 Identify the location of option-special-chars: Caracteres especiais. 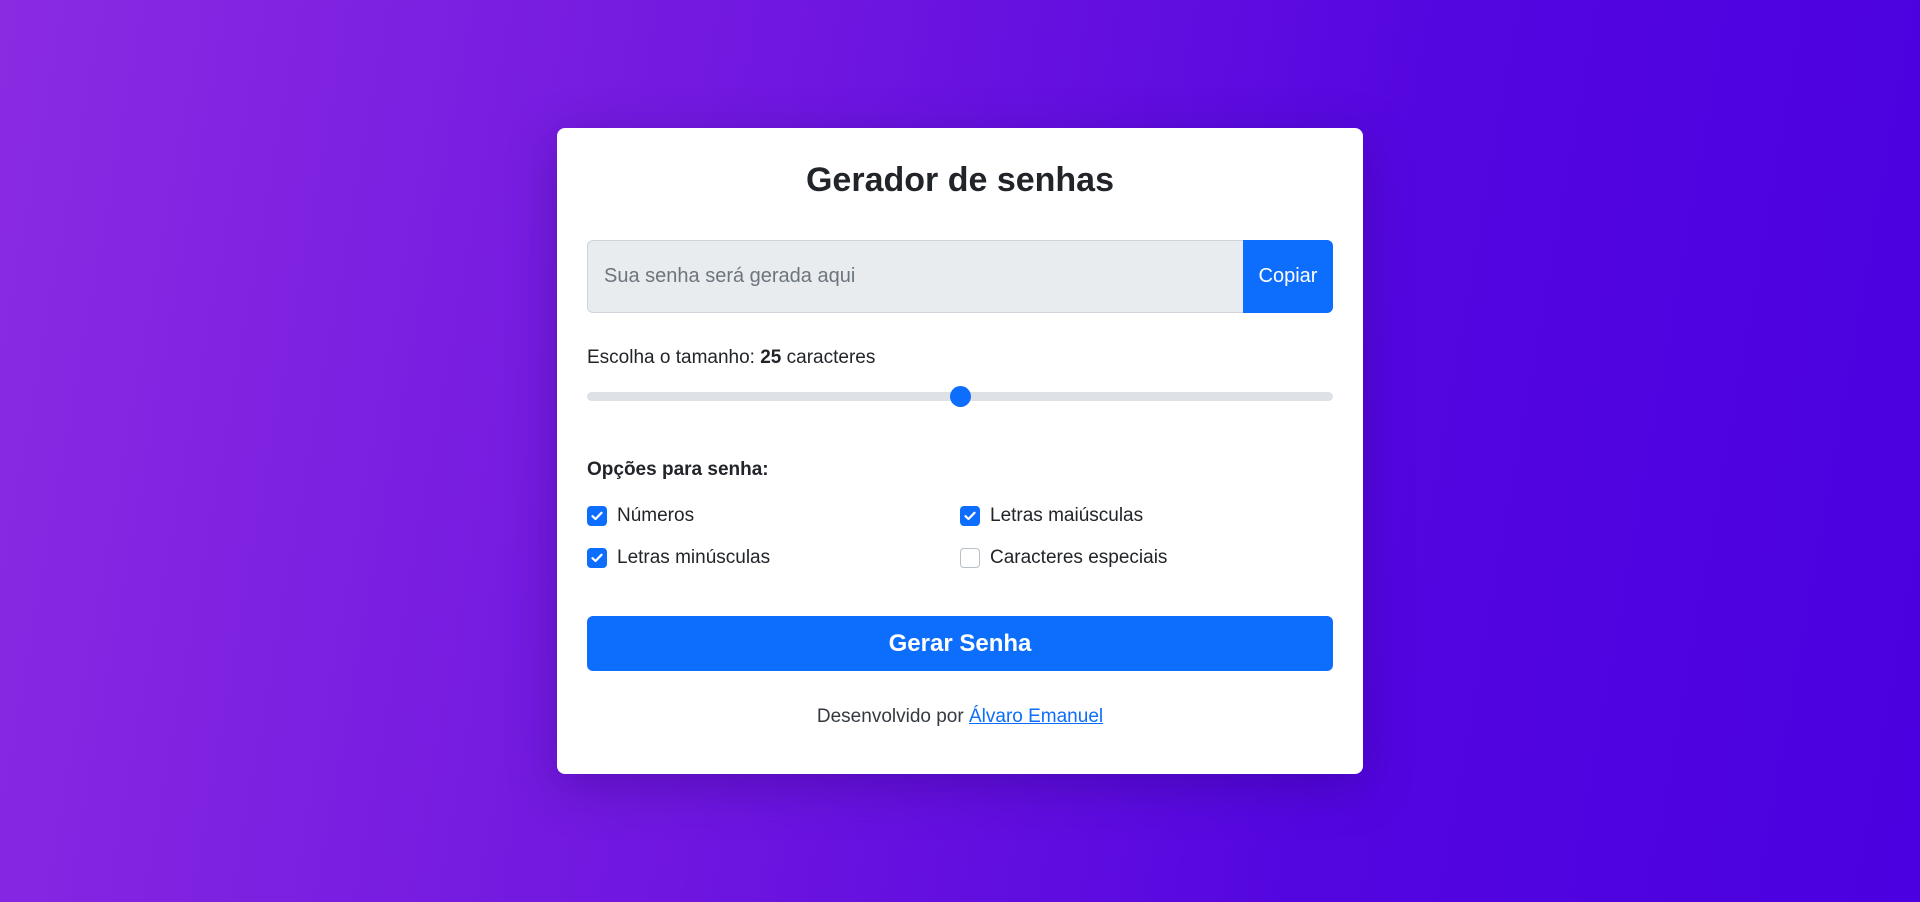
(1146, 558).